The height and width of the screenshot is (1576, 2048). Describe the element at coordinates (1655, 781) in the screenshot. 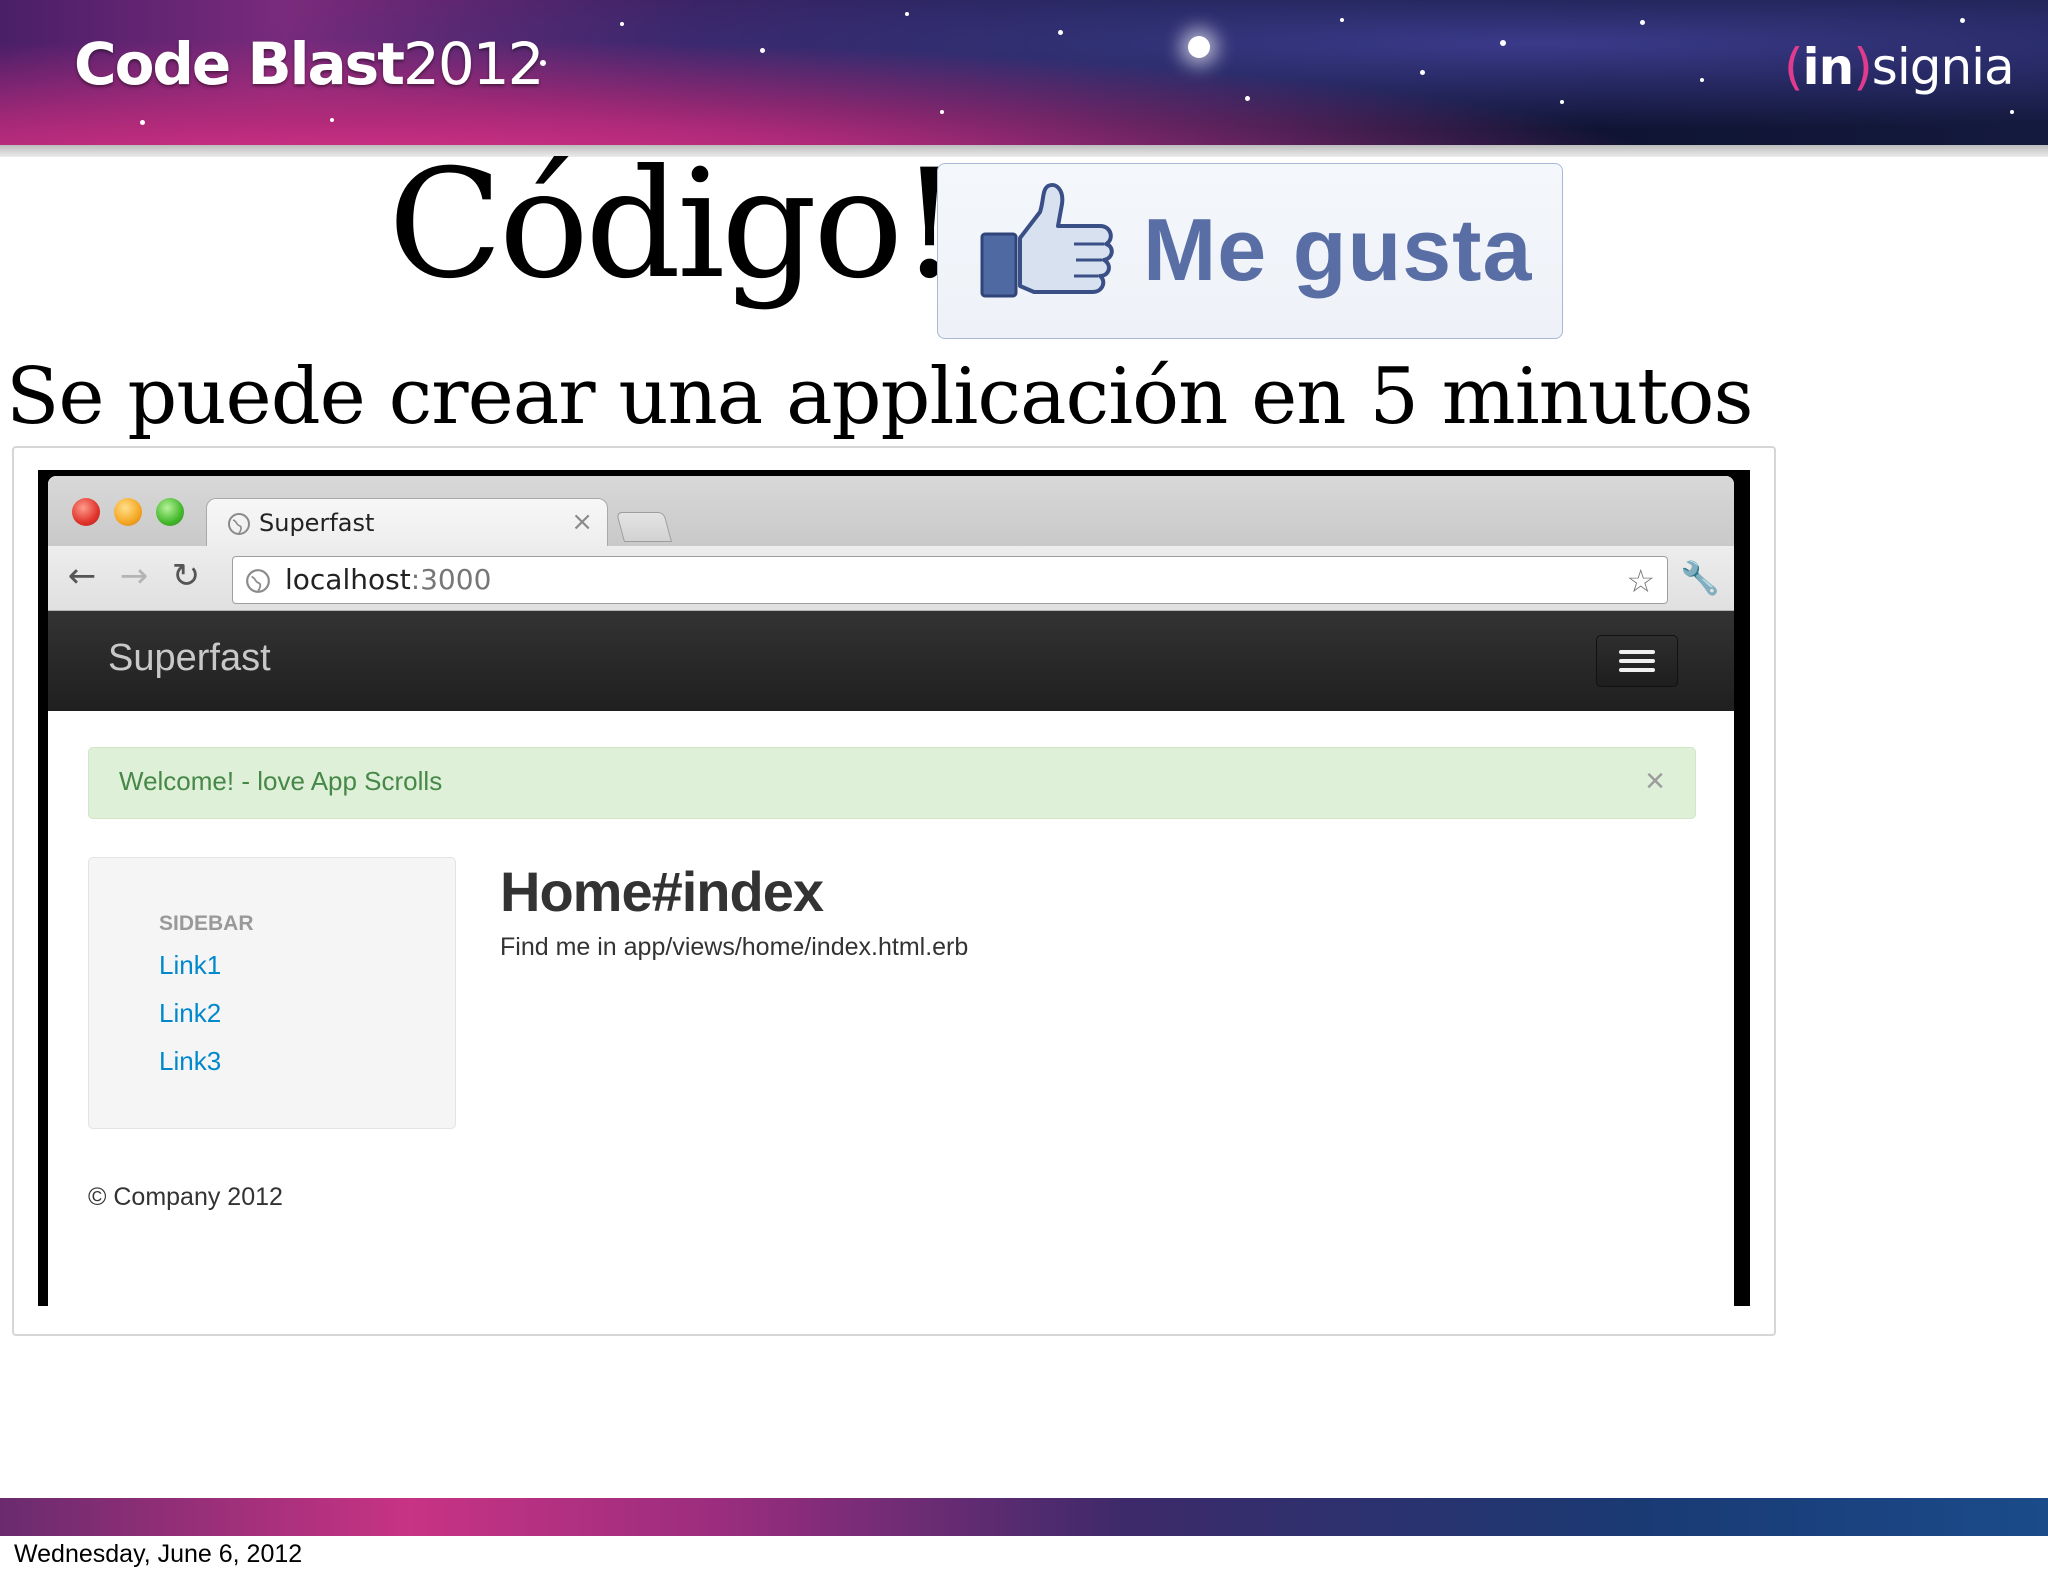

I see `alert-close-icon: ×` at that location.